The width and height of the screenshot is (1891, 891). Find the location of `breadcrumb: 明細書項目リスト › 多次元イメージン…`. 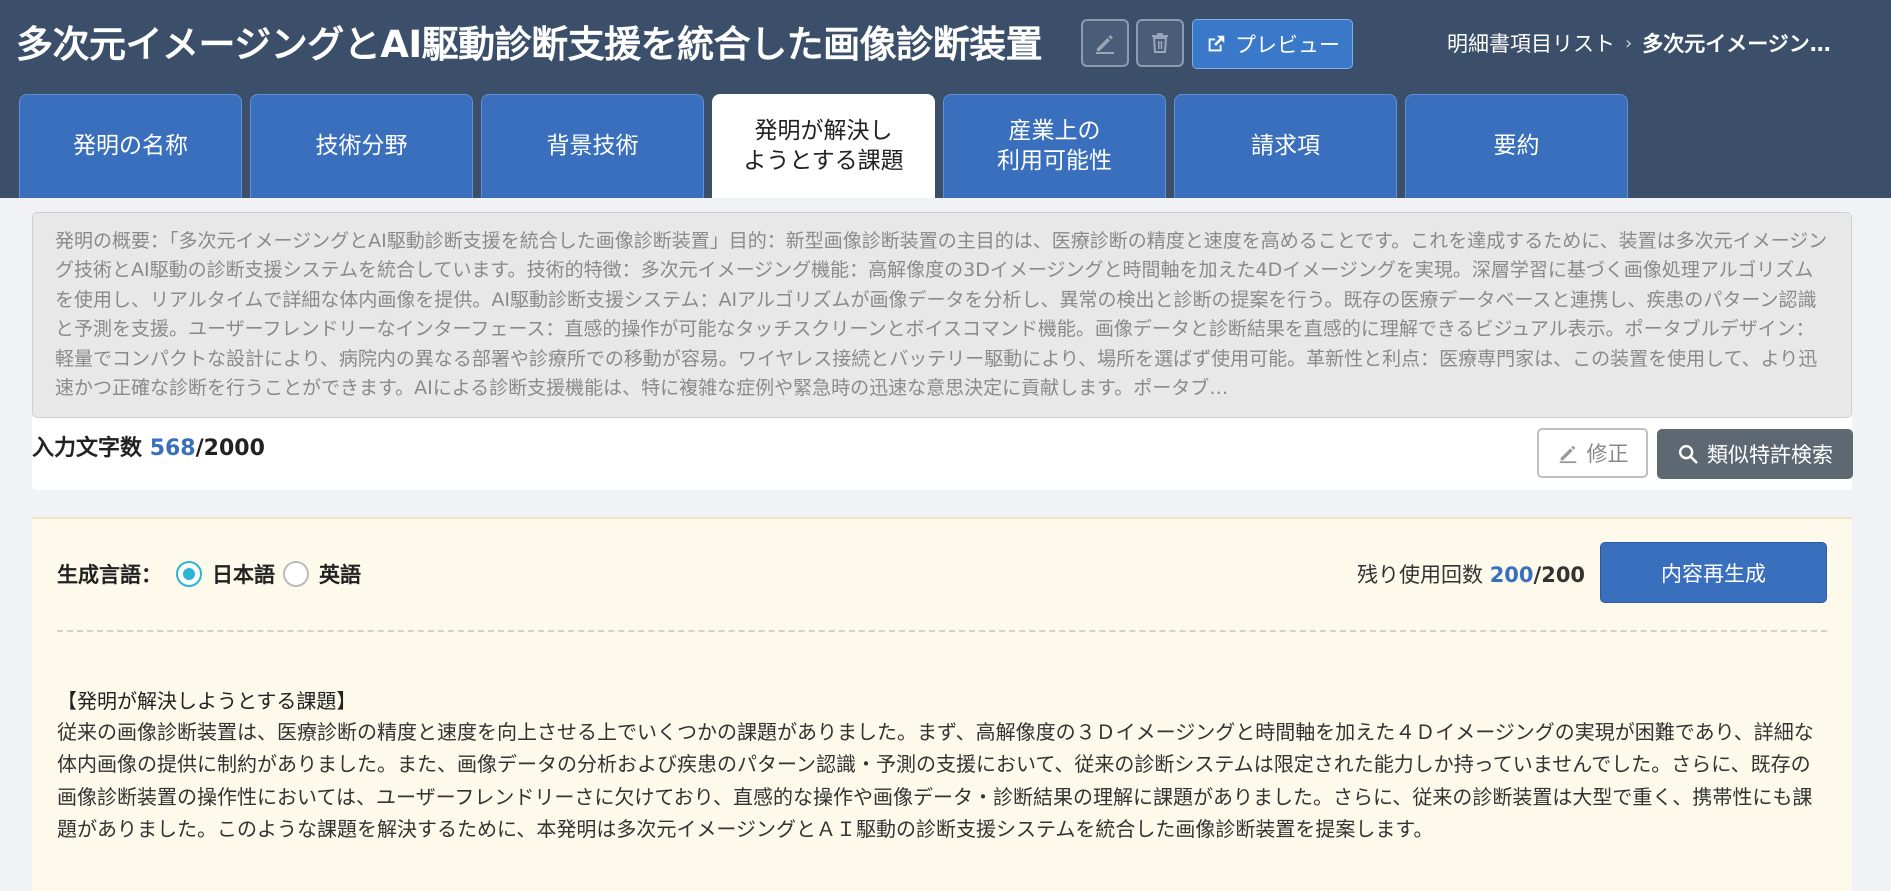

breadcrumb: 明細書項目リスト › 多次元イメージン… is located at coordinates (1639, 43).